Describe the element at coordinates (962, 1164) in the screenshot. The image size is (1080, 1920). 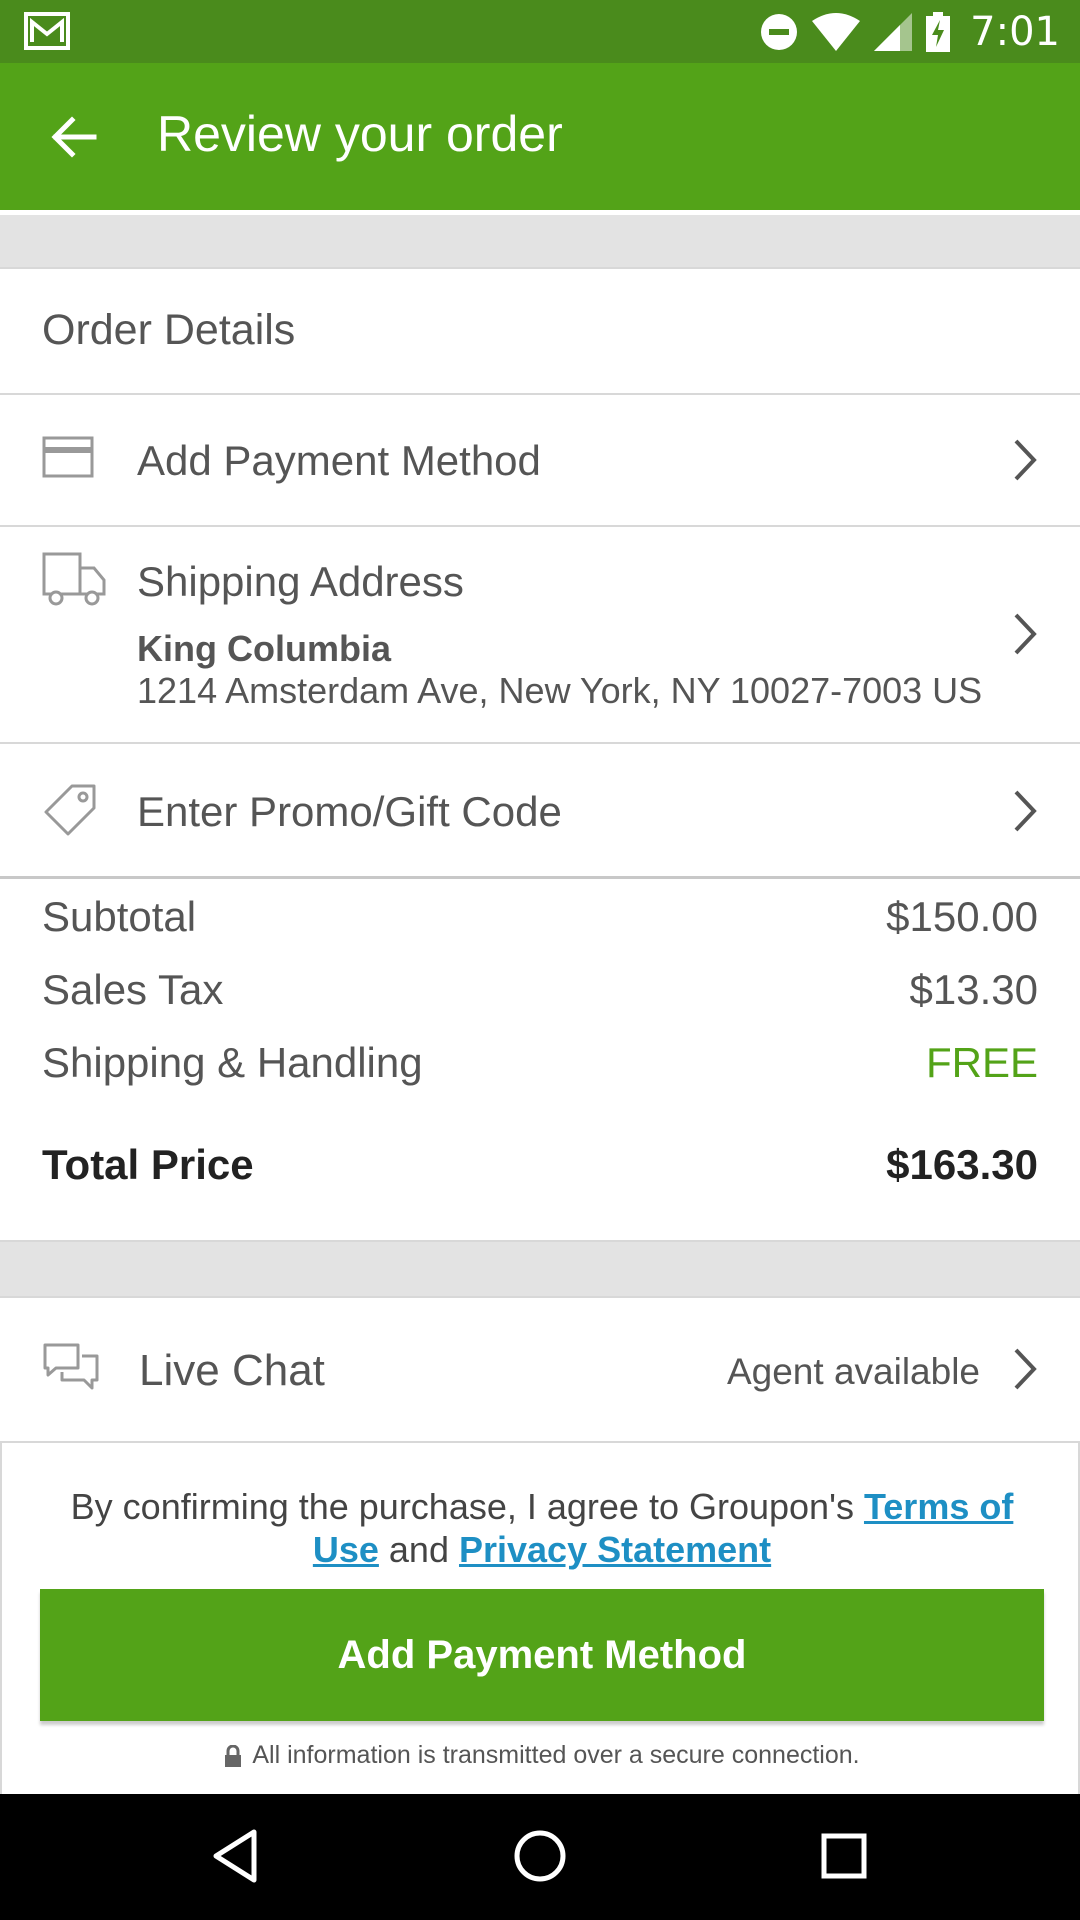
I see `total-price-value: $163.30` at that location.